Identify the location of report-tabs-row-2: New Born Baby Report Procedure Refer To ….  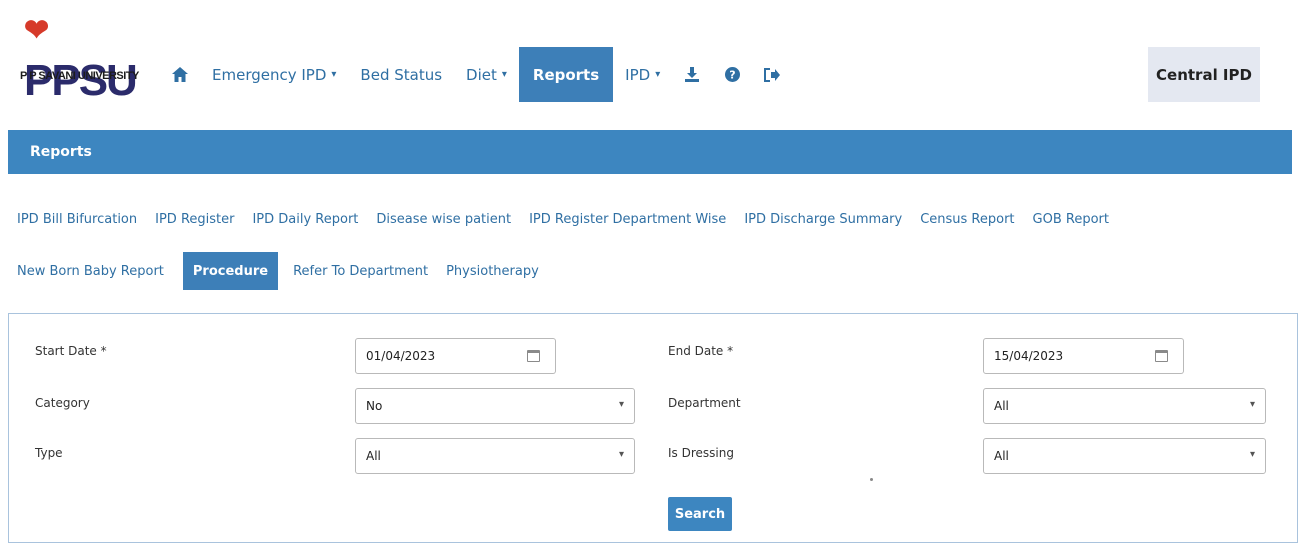
(280, 271).